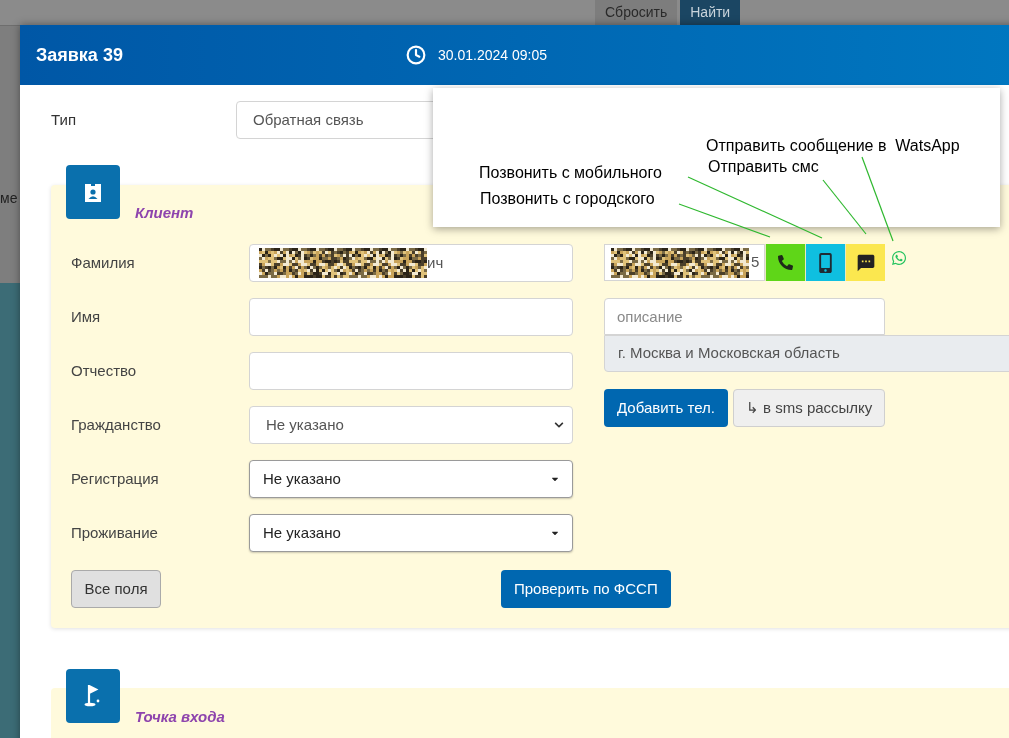 The image size is (1009, 738). Describe the element at coordinates (806, 353) in the screenshot. I see `region-field: г. Москва и Московская область` at that location.